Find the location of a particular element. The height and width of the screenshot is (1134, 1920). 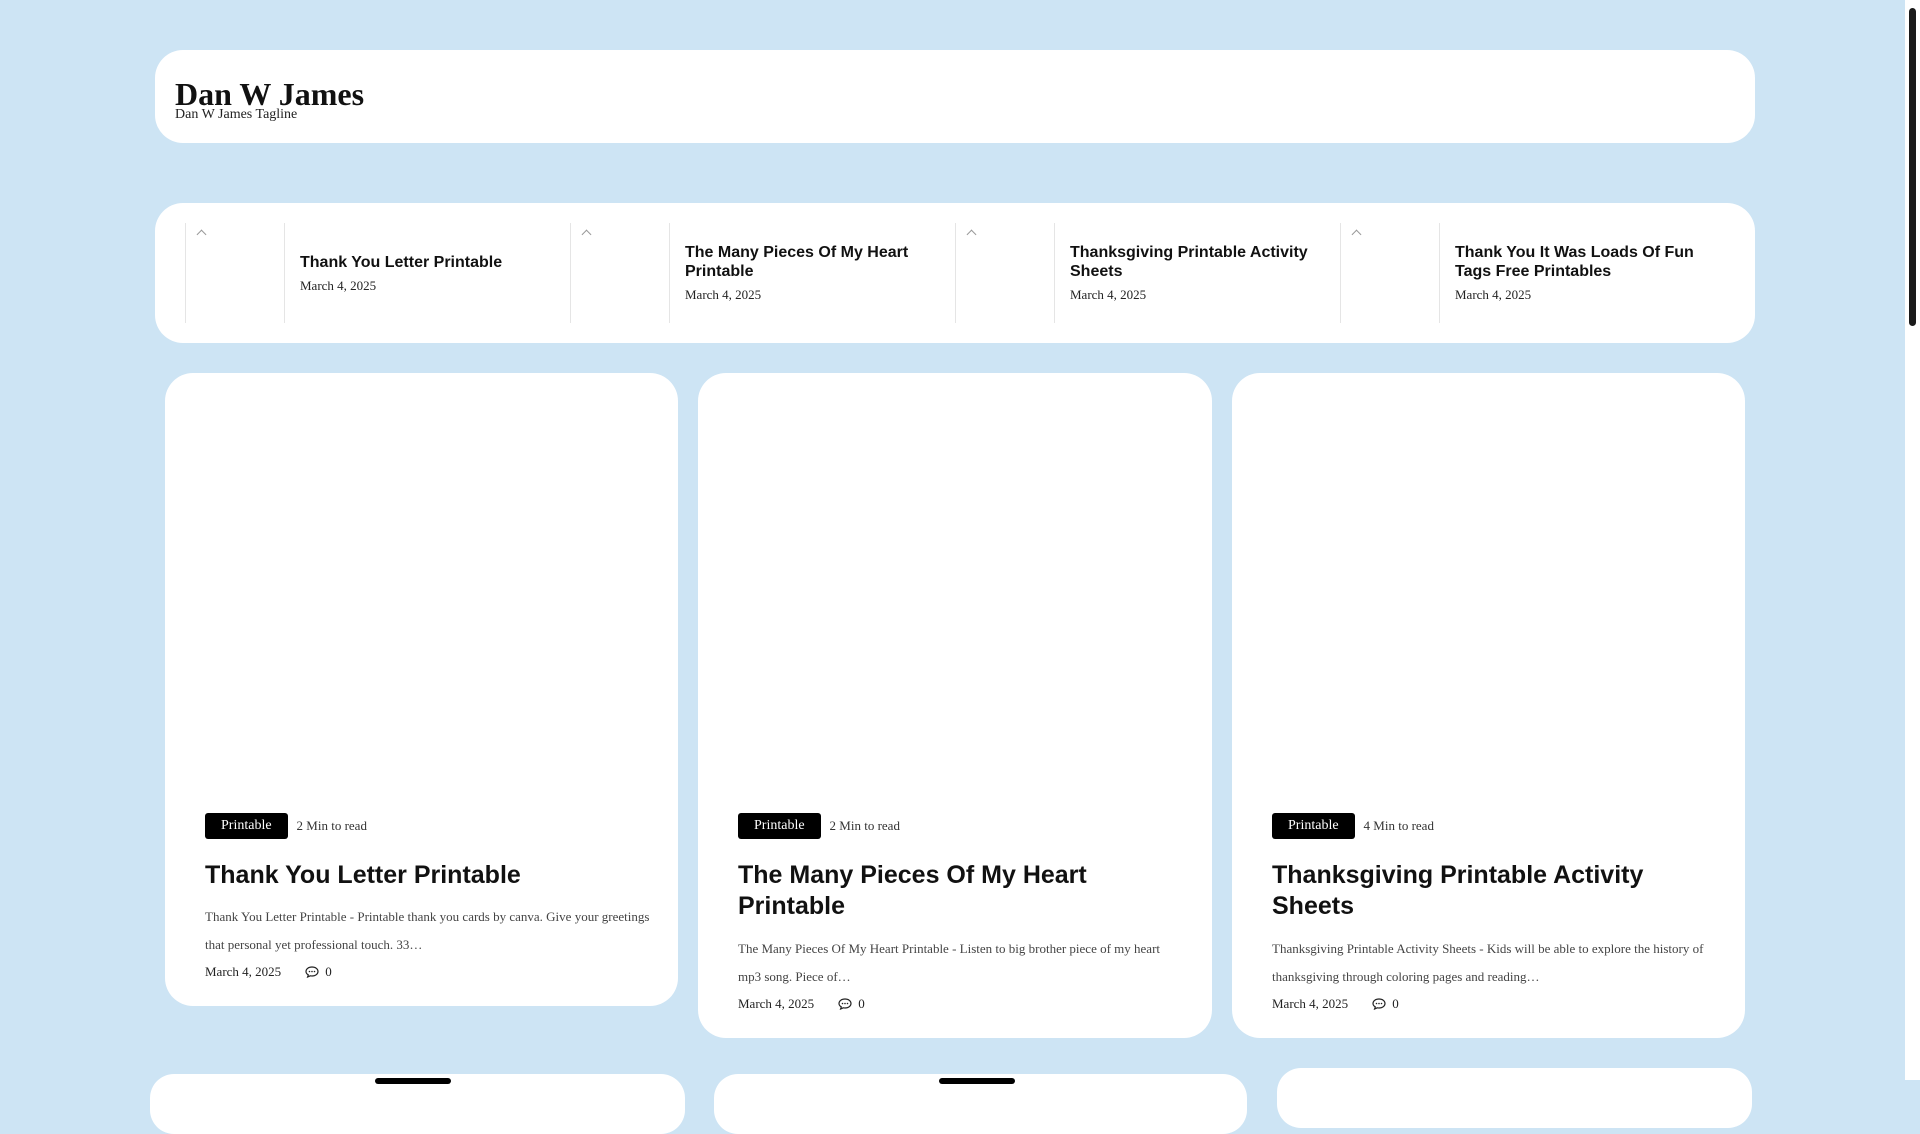

post-title: The Many Pieces Of My Heart Printable is located at coordinates (960, 891).